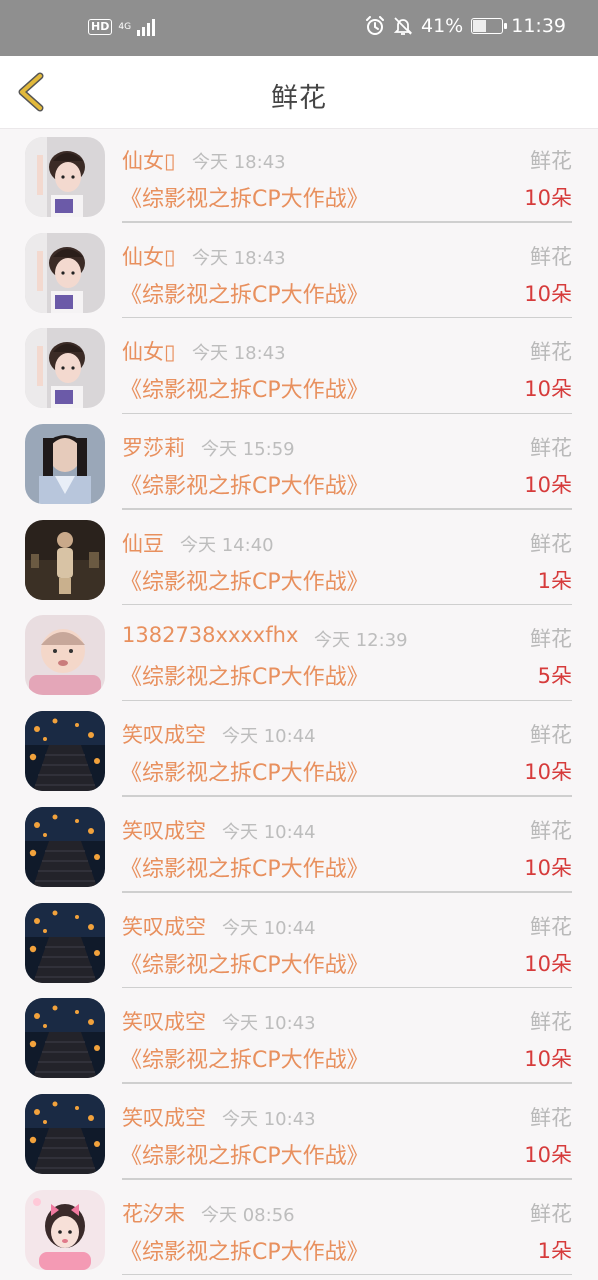  Describe the element at coordinates (299, 655) in the screenshot. I see `list-item: 1382738xxxxfhx 今天 12:39 鲜花 《综影视之拆CP大作战》 5朵` at that location.